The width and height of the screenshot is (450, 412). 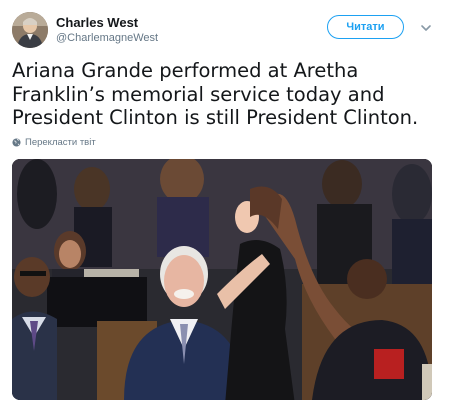 What do you see at coordinates (97, 23) in the screenshot?
I see `author-name: Charles West` at bounding box center [97, 23].